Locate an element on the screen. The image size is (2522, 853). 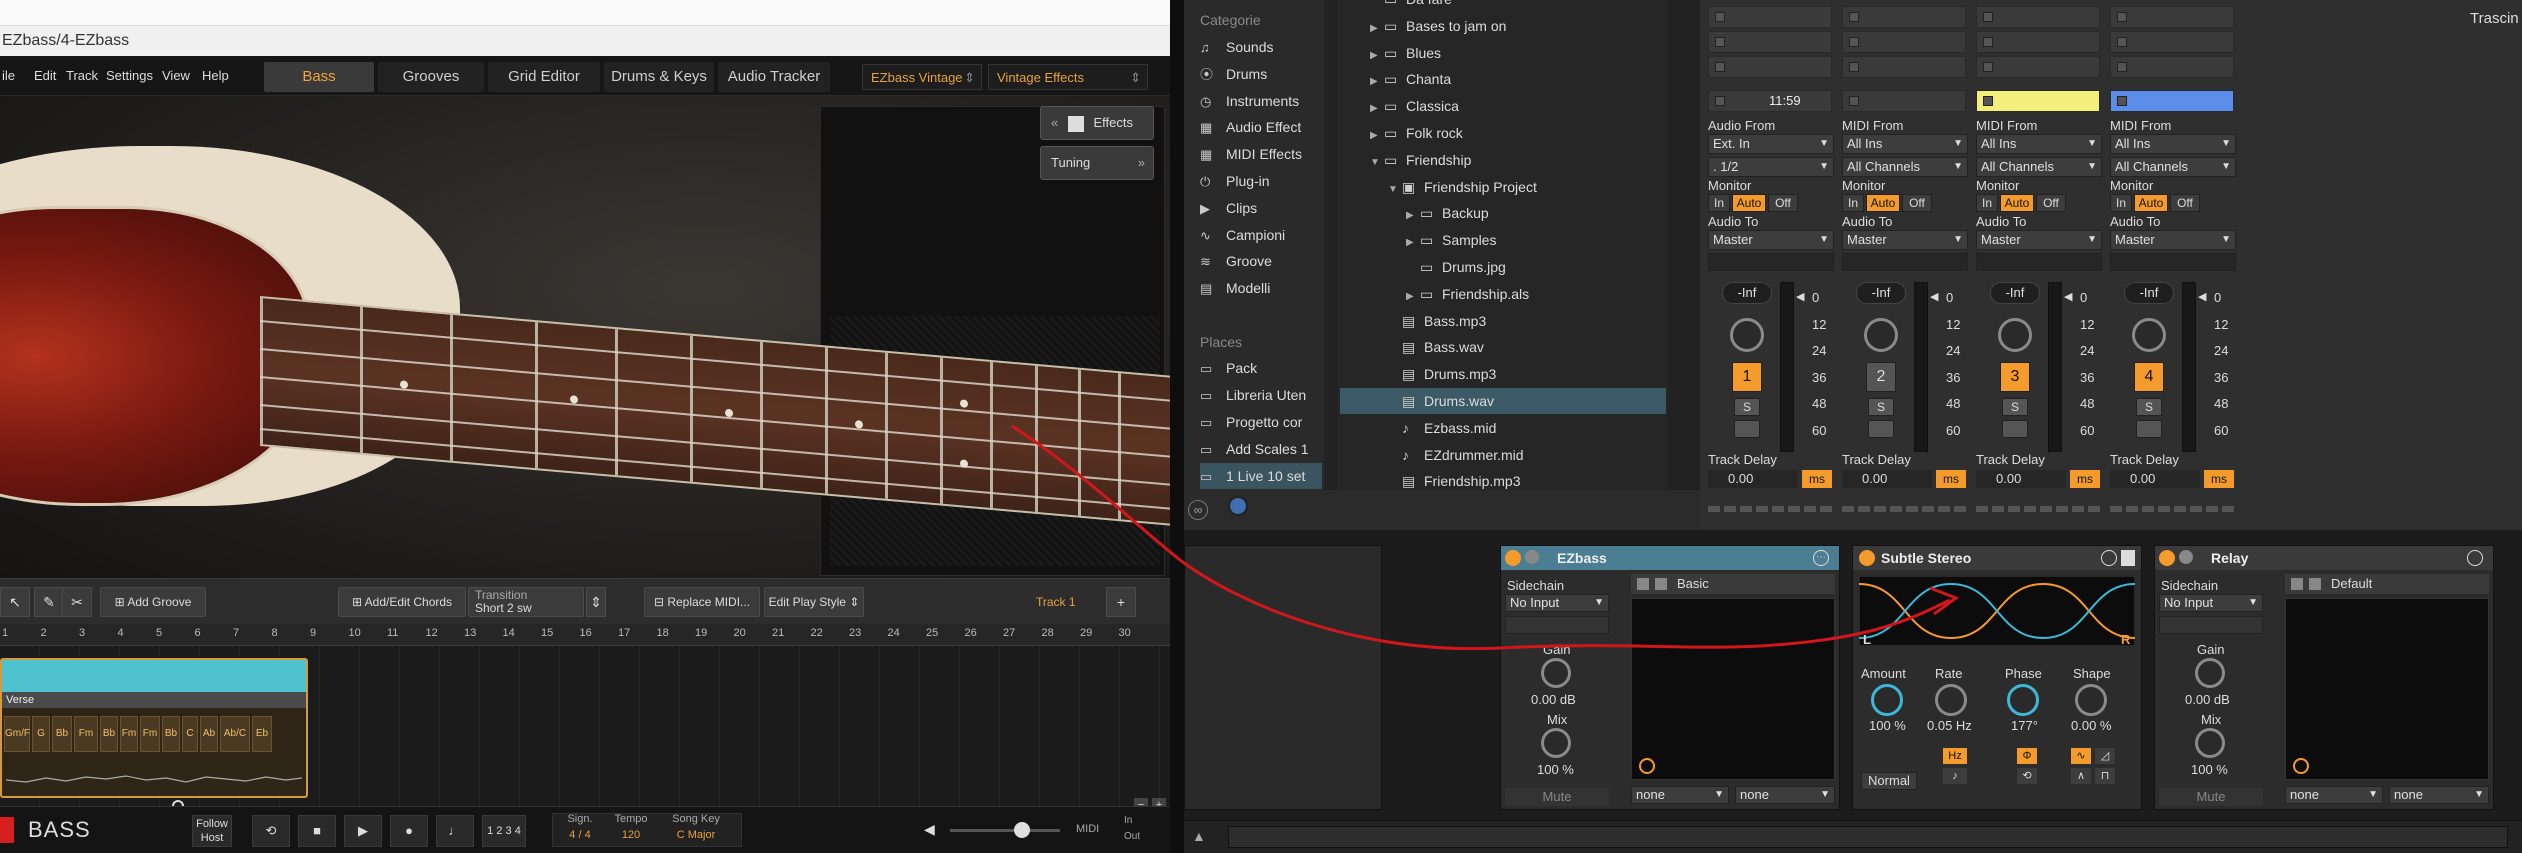
device-menu-icon is located at coordinates (2475, 558).